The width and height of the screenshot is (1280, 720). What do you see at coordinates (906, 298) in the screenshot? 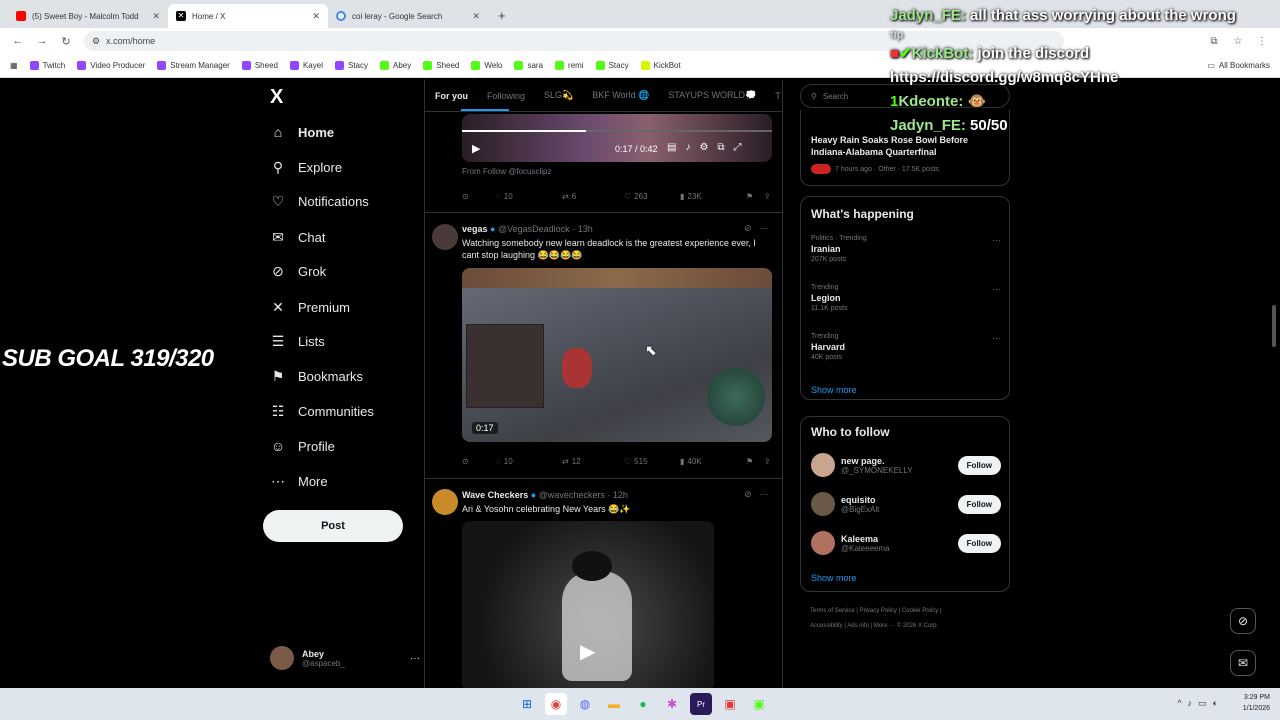
I see `trend-item: Trending Legion 11.1K posts ···` at bounding box center [906, 298].